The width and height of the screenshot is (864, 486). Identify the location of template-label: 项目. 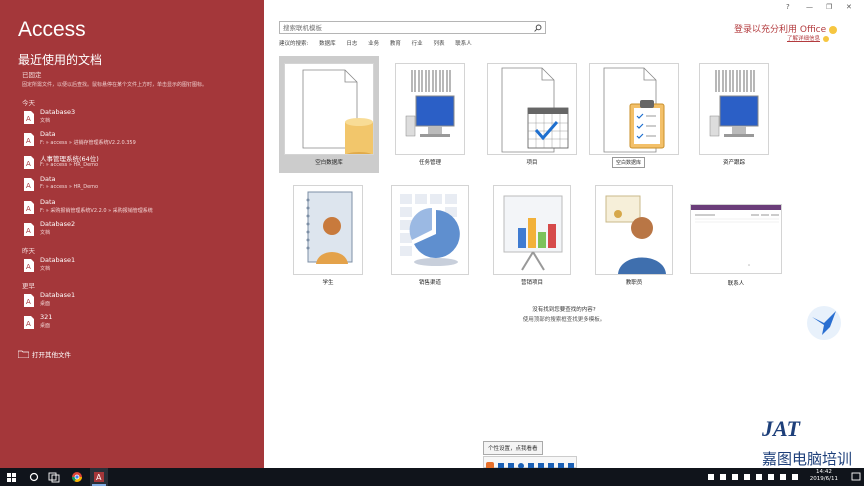
(532, 163).